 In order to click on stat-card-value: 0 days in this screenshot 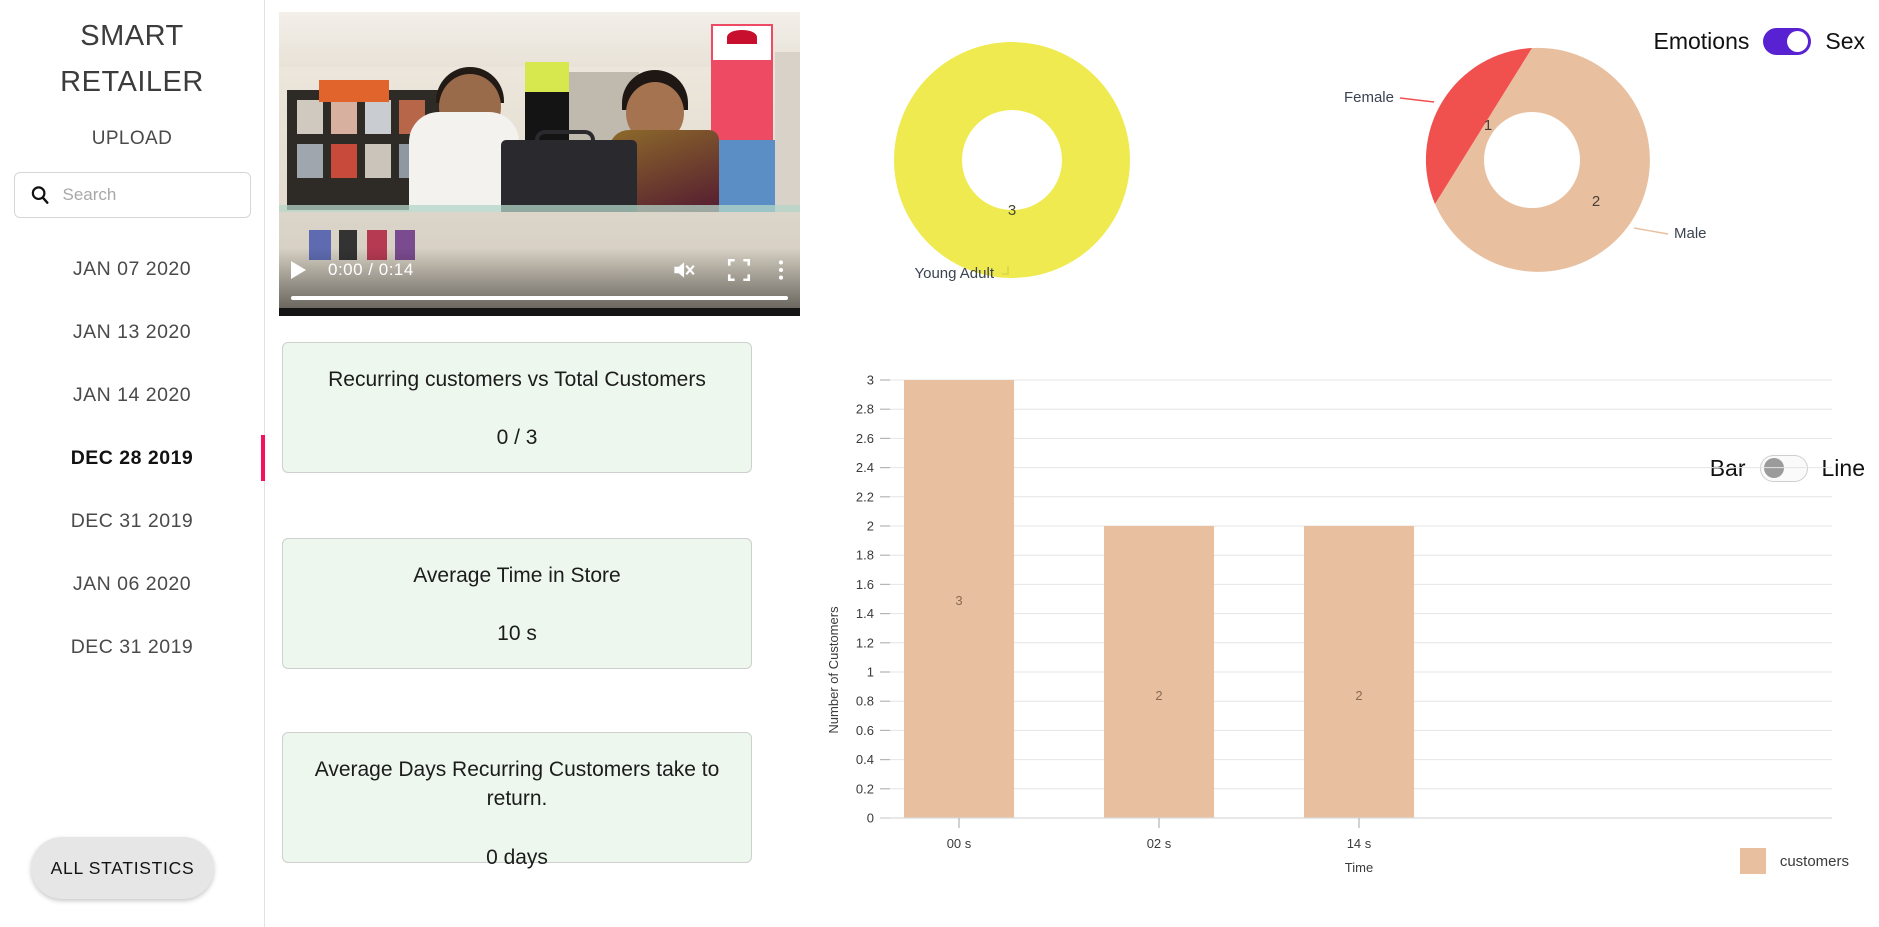, I will do `click(517, 857)`.